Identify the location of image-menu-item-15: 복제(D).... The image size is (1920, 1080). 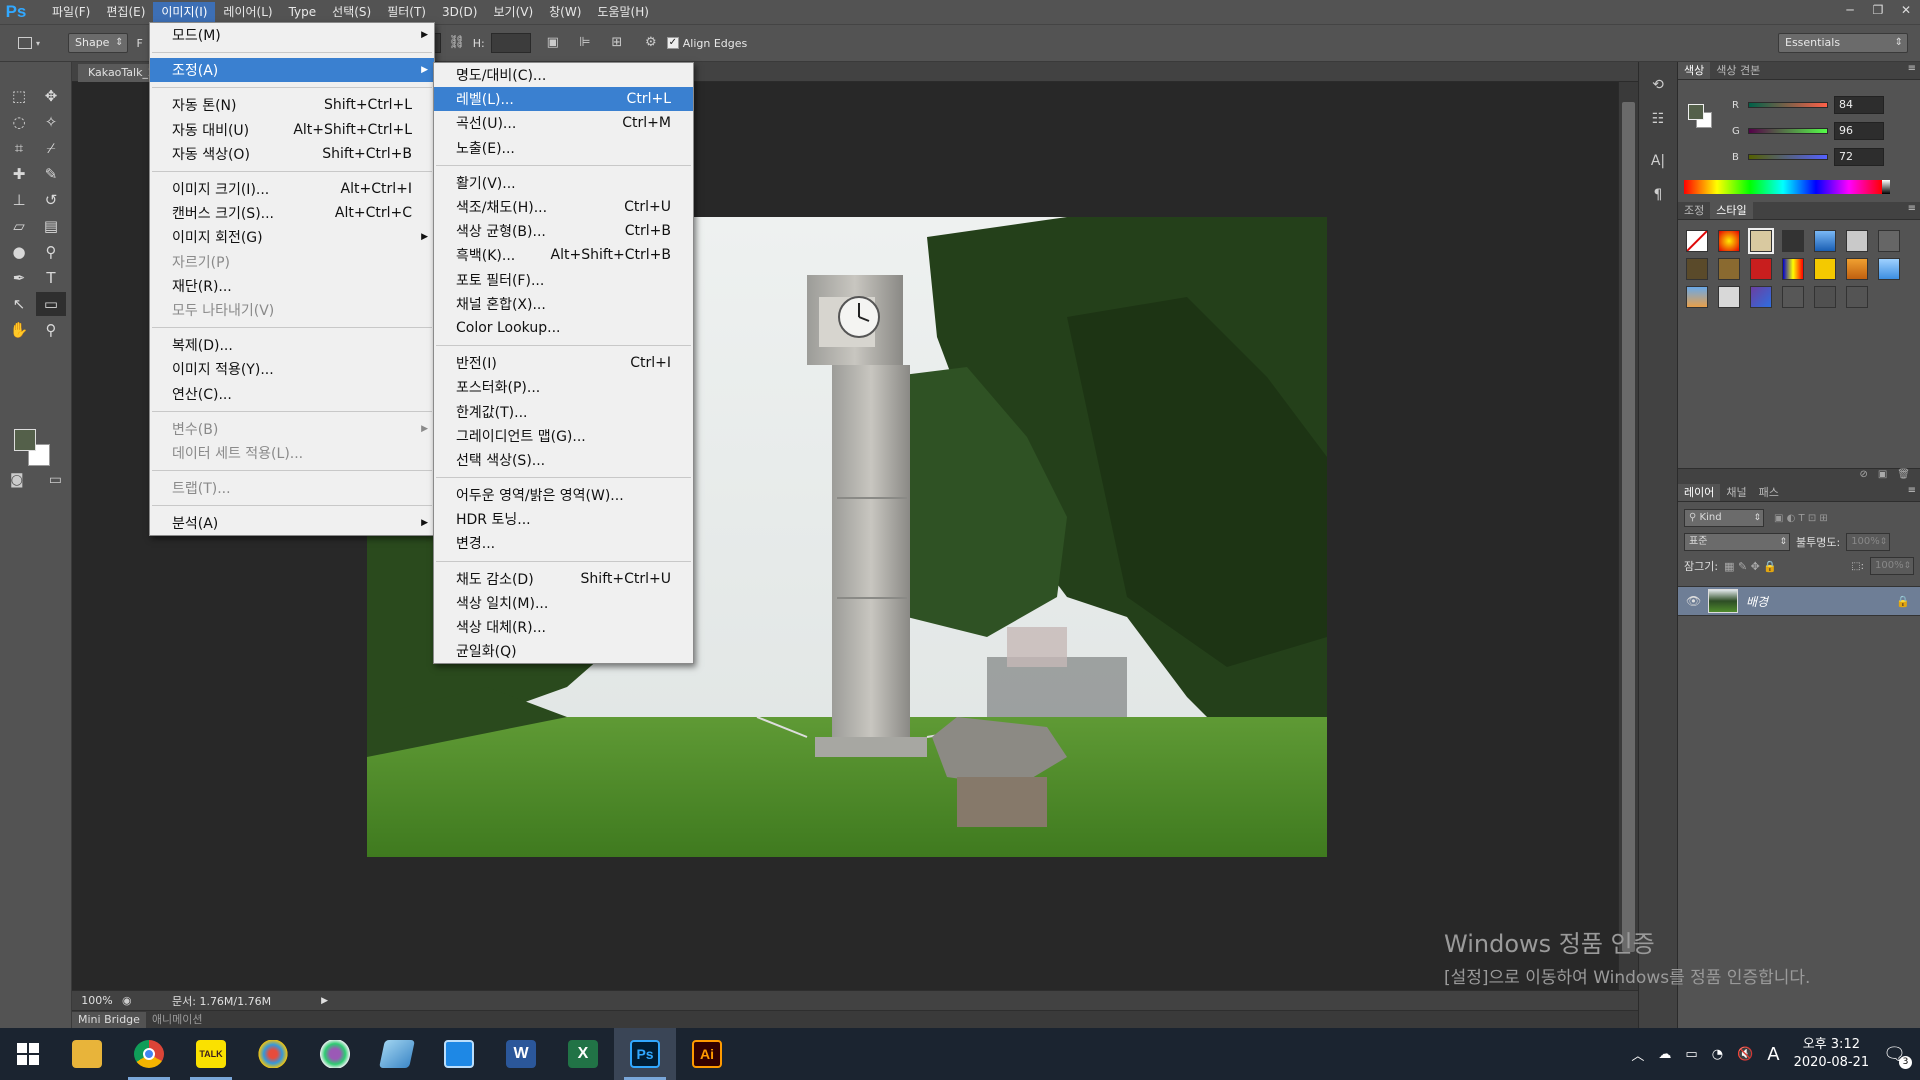
(292, 345).